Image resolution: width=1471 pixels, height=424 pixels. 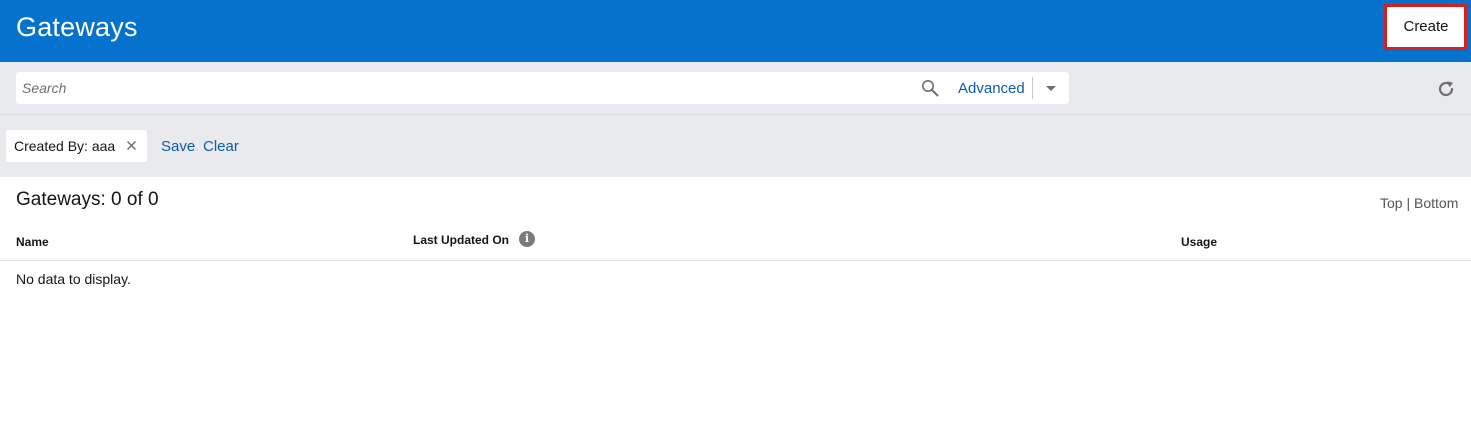 I want to click on column-header-usage: Usage, so click(x=1199, y=242).